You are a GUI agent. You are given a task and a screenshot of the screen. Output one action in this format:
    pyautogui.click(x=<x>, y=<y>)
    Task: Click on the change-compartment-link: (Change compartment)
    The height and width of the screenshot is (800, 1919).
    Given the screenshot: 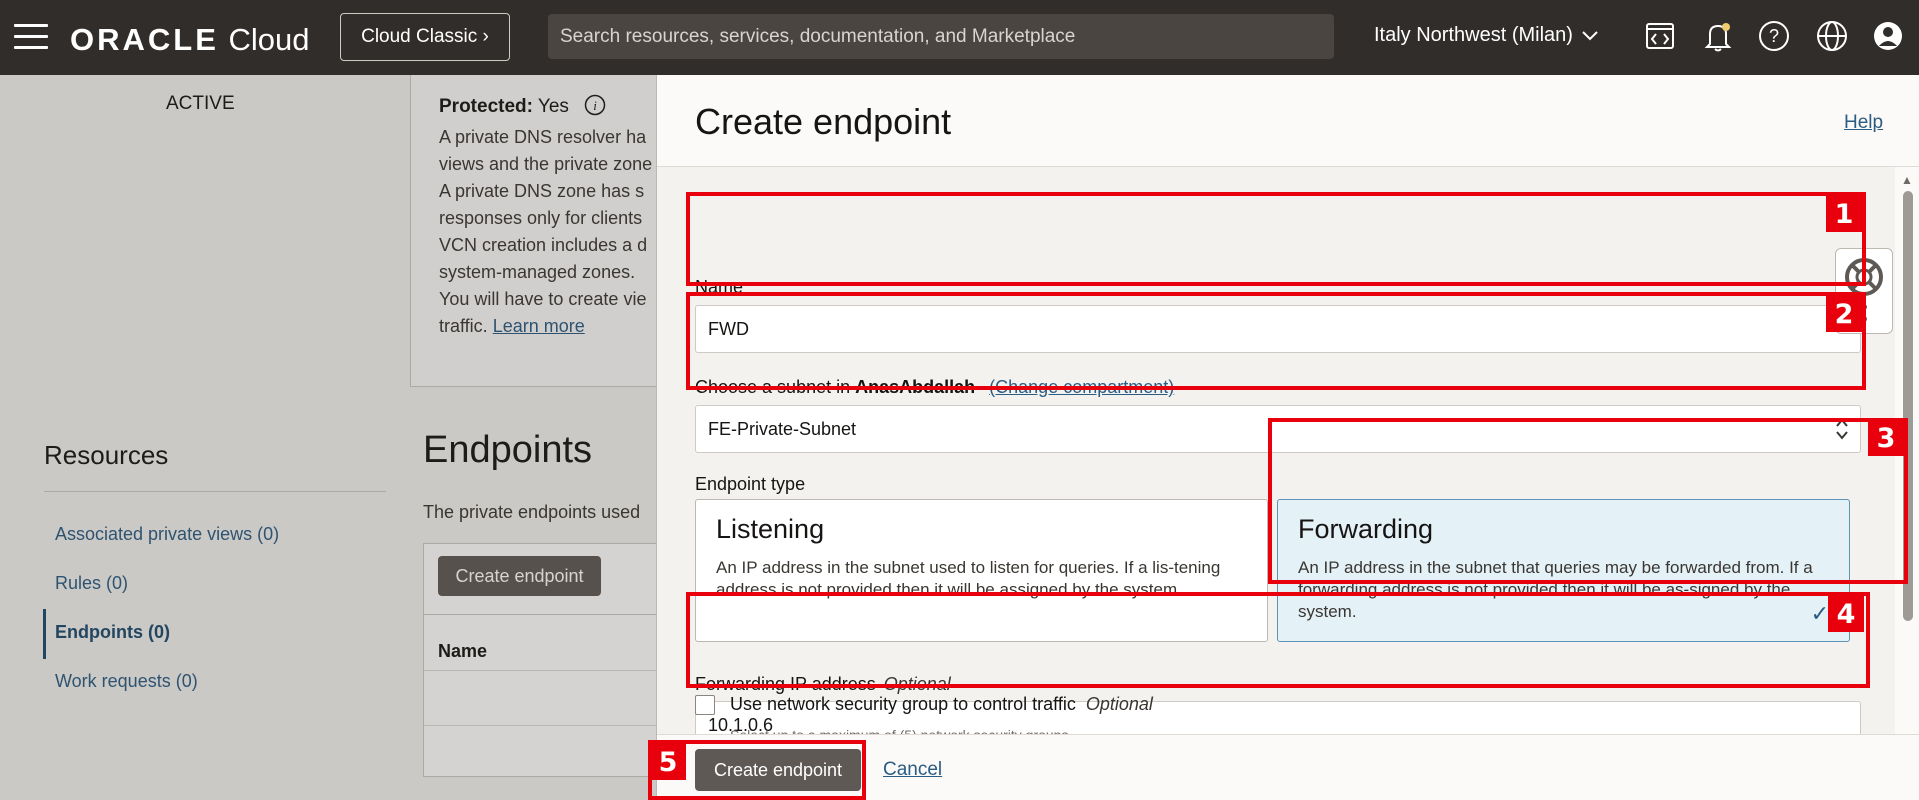 What is the action you would take?
    pyautogui.click(x=1081, y=387)
    